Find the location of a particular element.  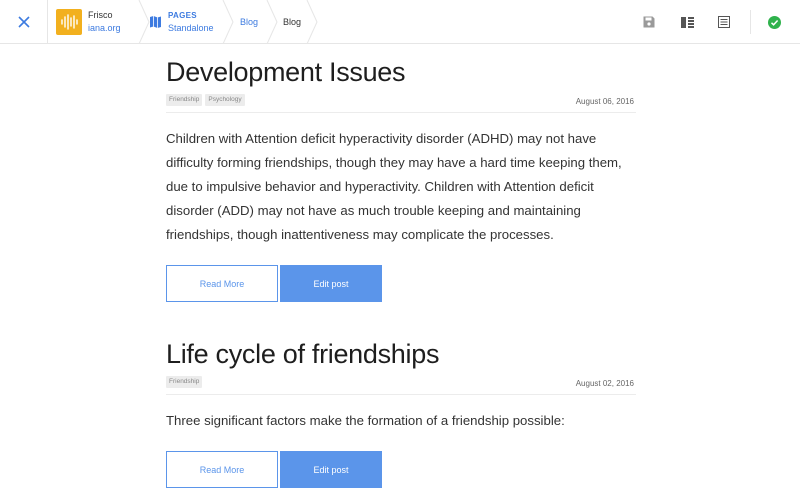

save-icon is located at coordinates (649, 22).